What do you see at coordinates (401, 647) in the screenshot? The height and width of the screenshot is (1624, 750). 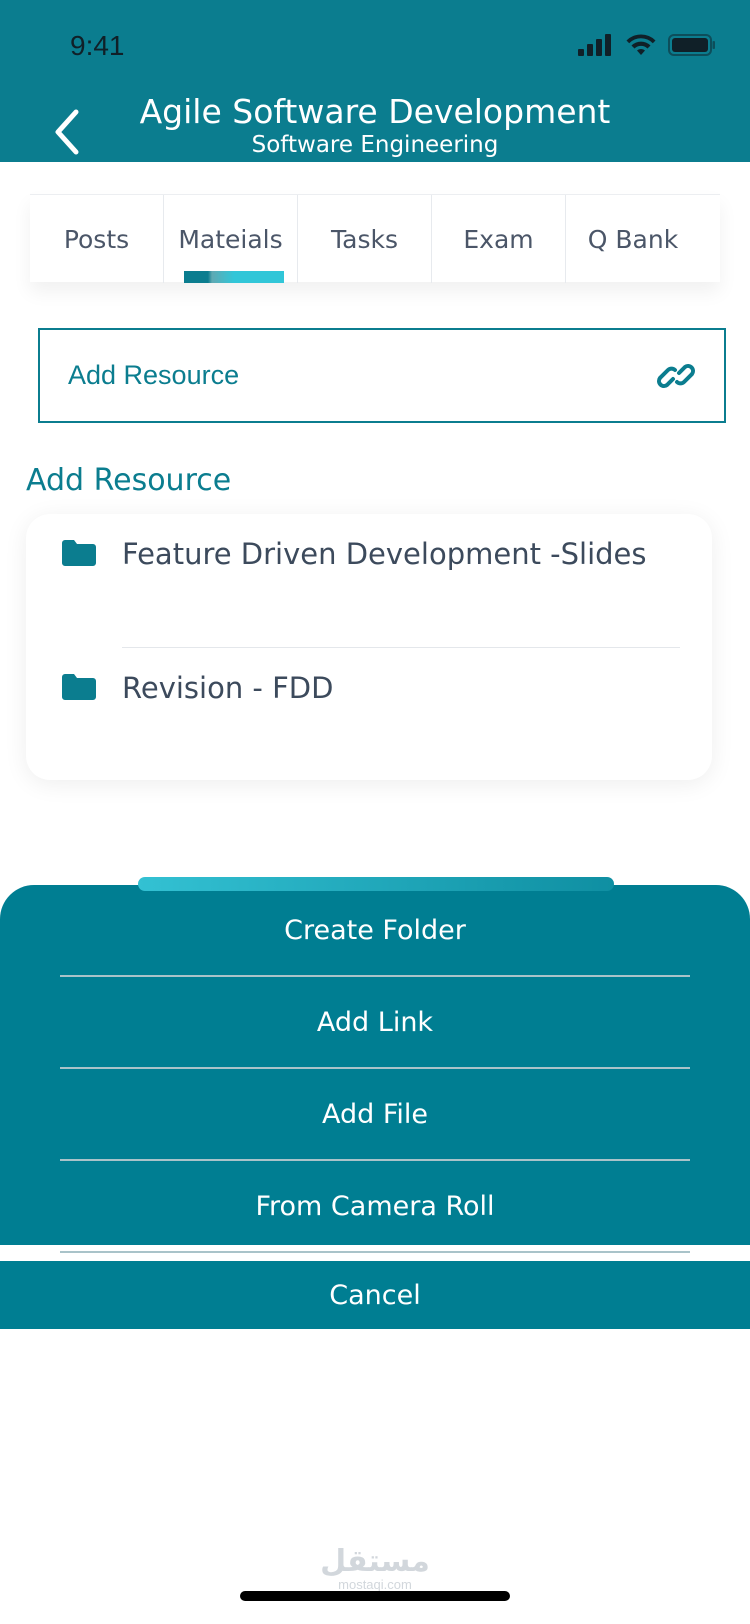 I see `list-divider` at bounding box center [401, 647].